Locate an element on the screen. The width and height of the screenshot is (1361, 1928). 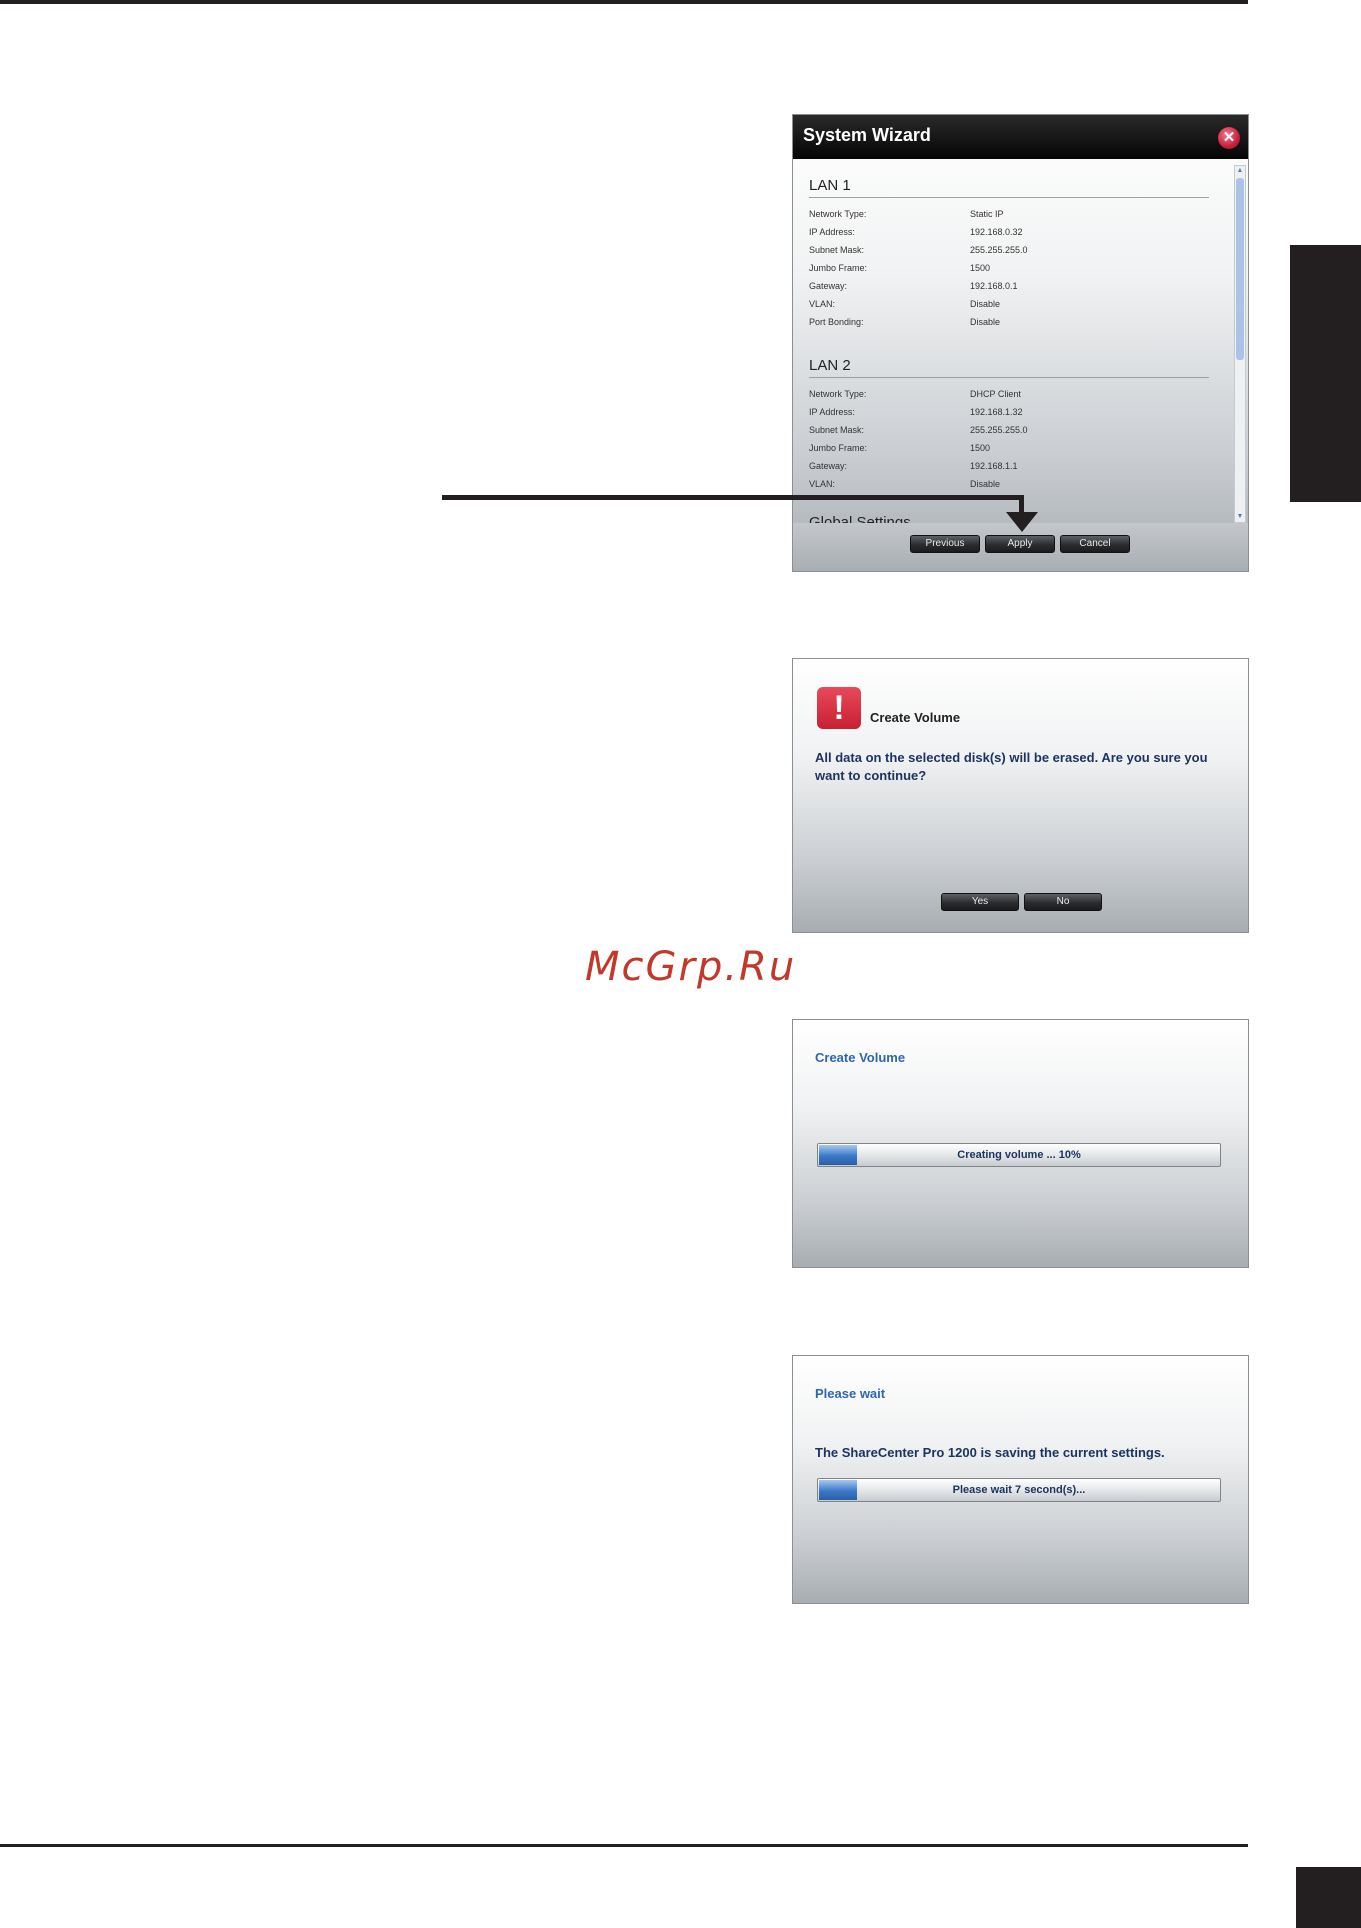
field-value: 192.168.0.32 is located at coordinates (996, 232).